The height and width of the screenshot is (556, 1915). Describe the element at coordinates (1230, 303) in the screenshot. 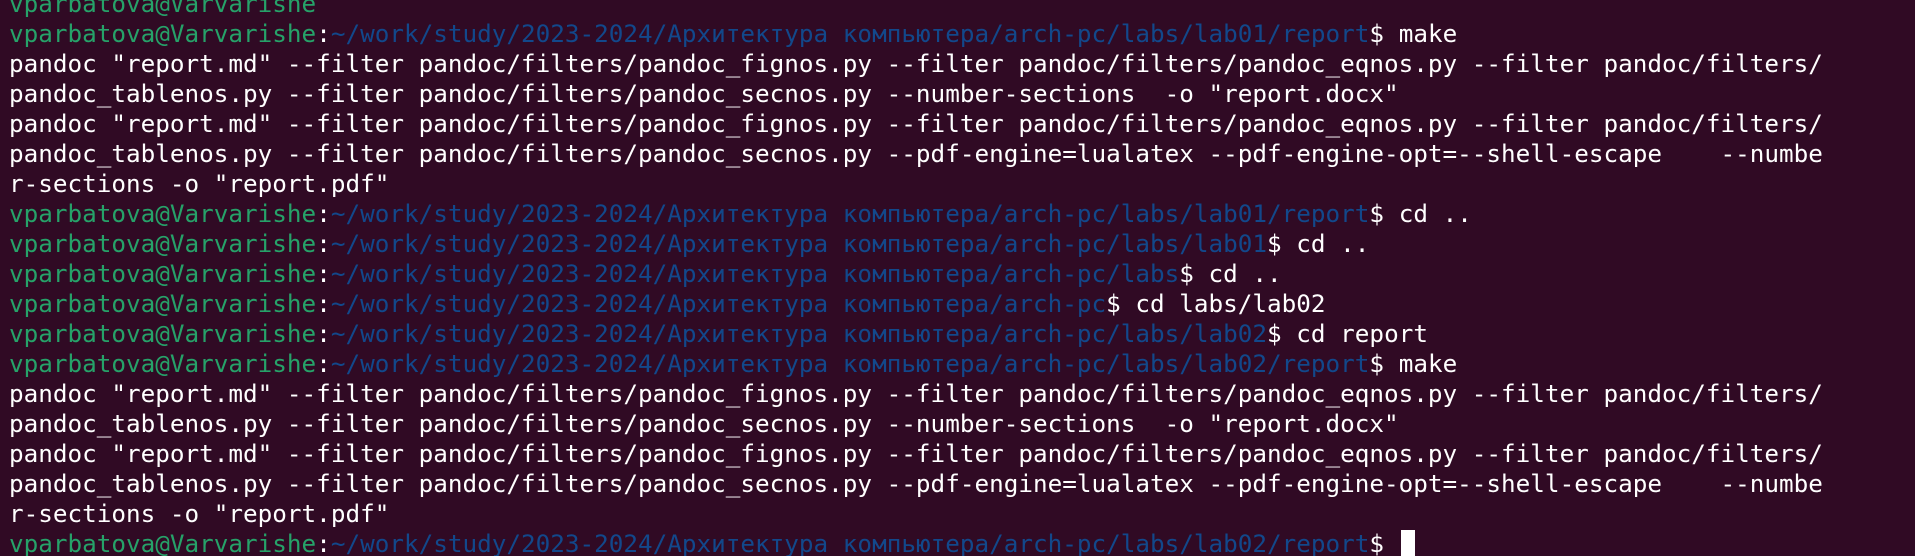

I see `prompt-command: cd labs/lab02` at that location.